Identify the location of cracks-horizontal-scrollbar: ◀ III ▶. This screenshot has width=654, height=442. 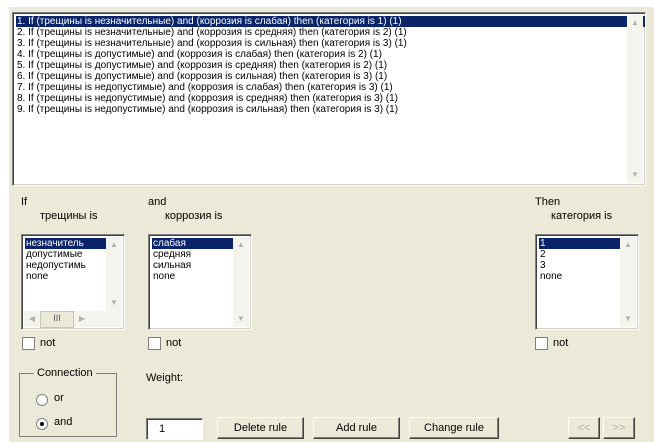
(73, 319).